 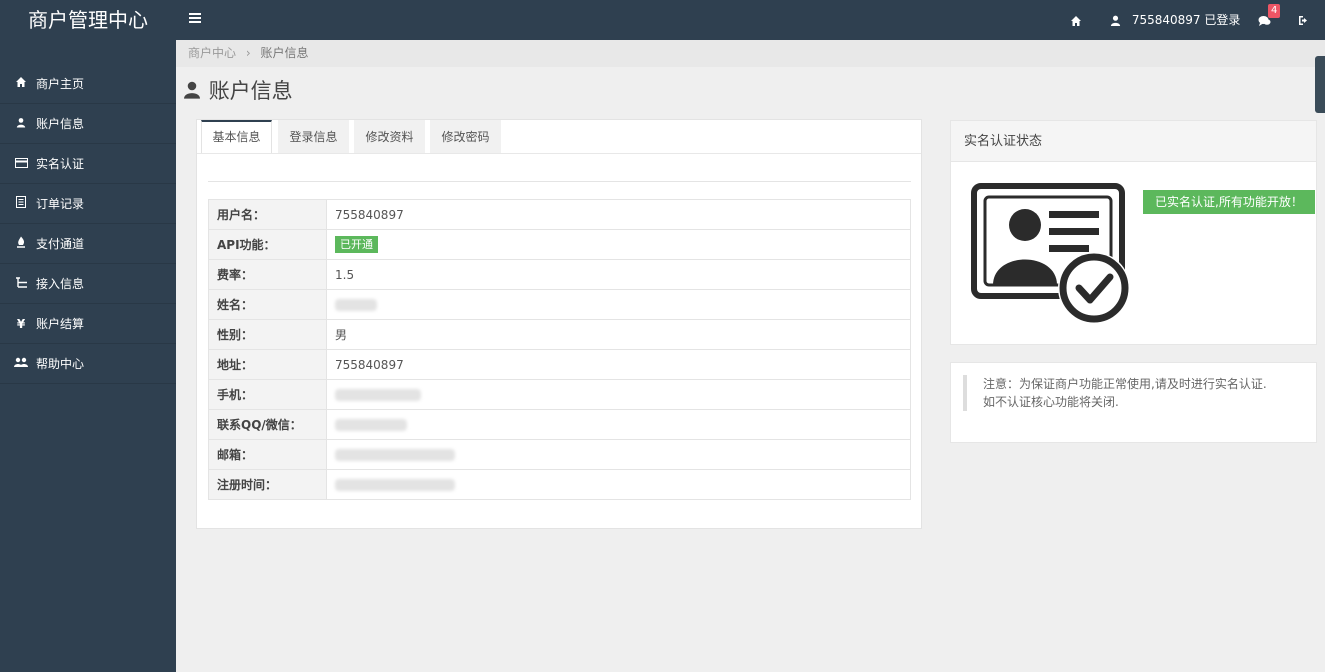 What do you see at coordinates (21, 244) in the screenshot?
I see `fire-icon` at bounding box center [21, 244].